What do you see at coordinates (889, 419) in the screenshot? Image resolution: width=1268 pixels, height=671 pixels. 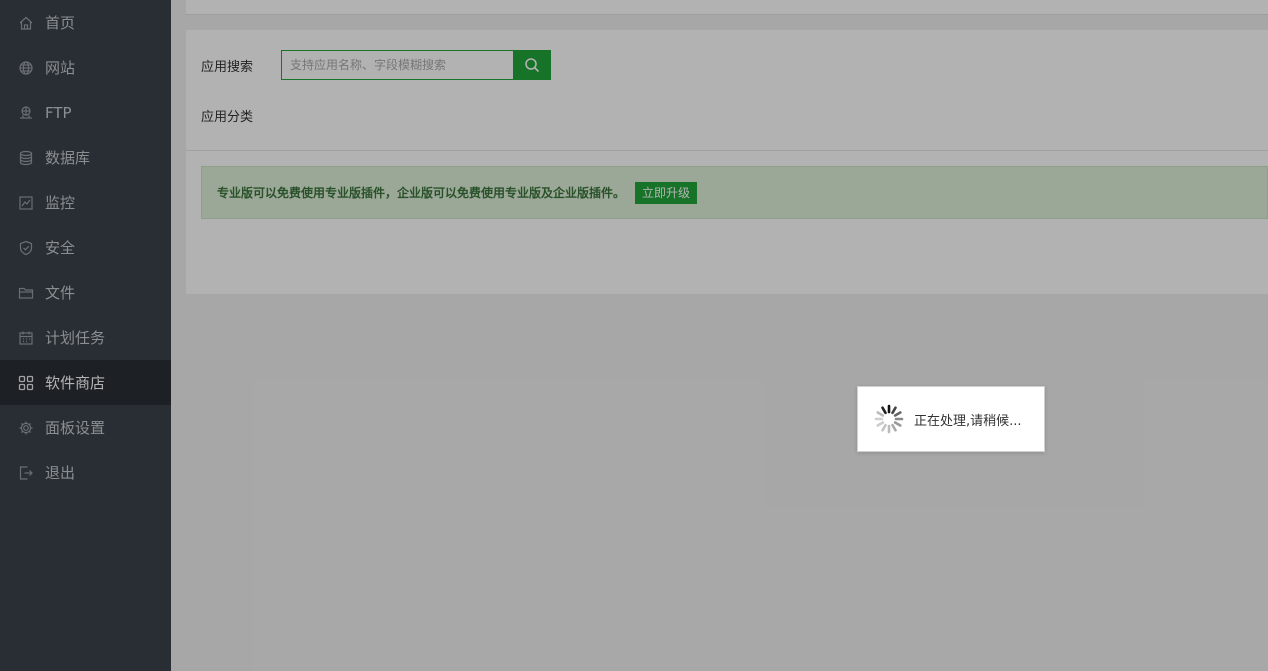 I see `loading-spinner-icon` at bounding box center [889, 419].